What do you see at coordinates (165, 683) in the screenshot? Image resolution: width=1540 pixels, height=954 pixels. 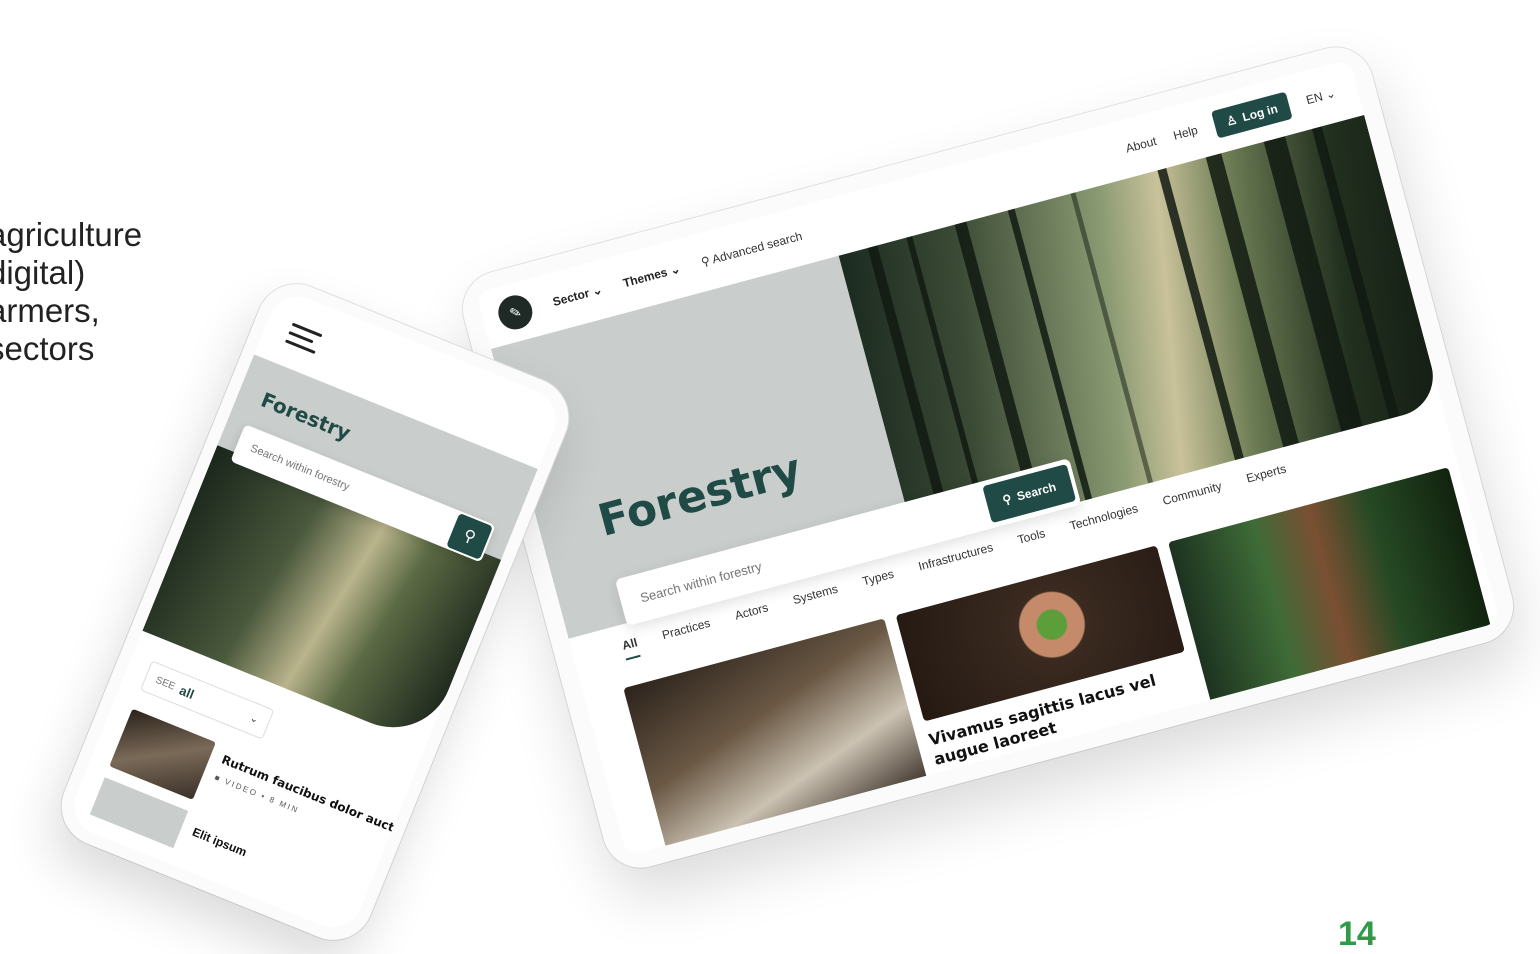 I see `see-label: SEE` at bounding box center [165, 683].